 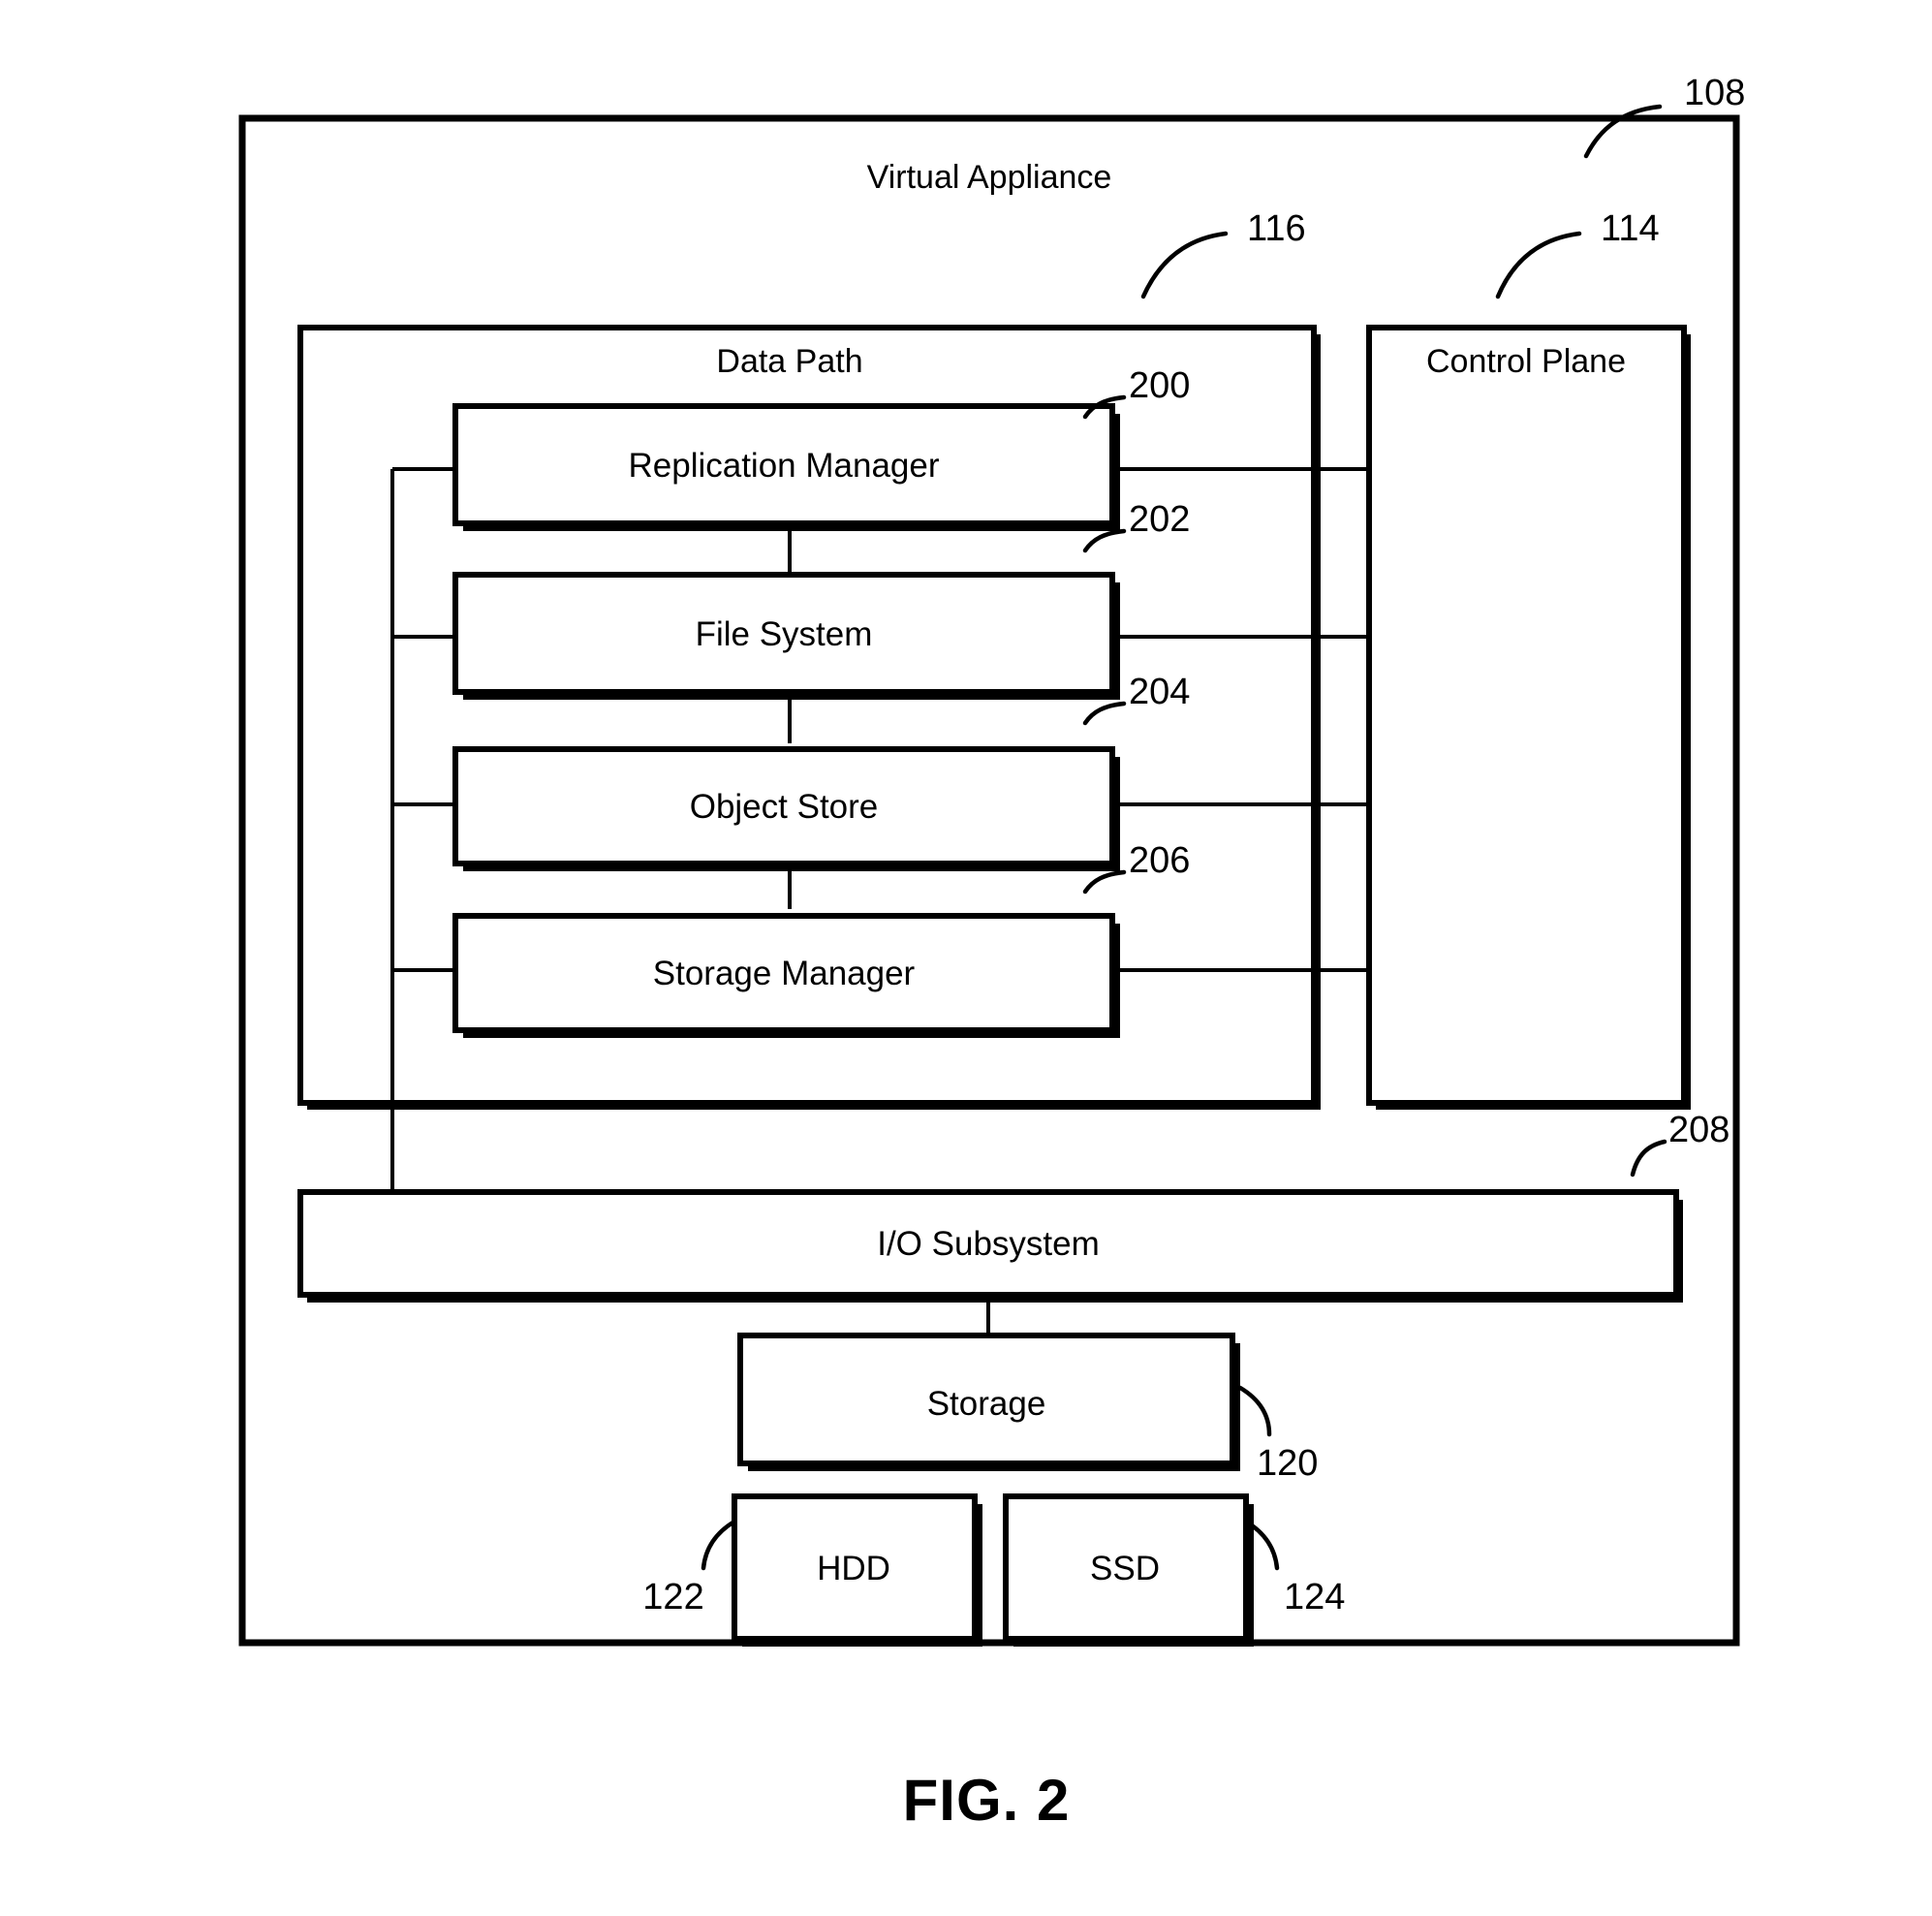 What do you see at coordinates (1528, 659) in the screenshot?
I see `control-plane-container: Control Plane 114` at bounding box center [1528, 659].